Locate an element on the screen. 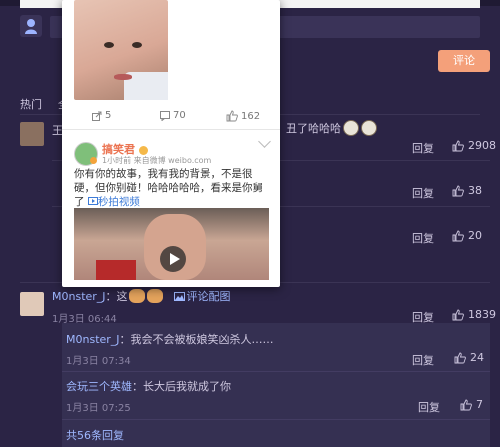  more-replies-link: 共56条回复 is located at coordinates (95, 435).